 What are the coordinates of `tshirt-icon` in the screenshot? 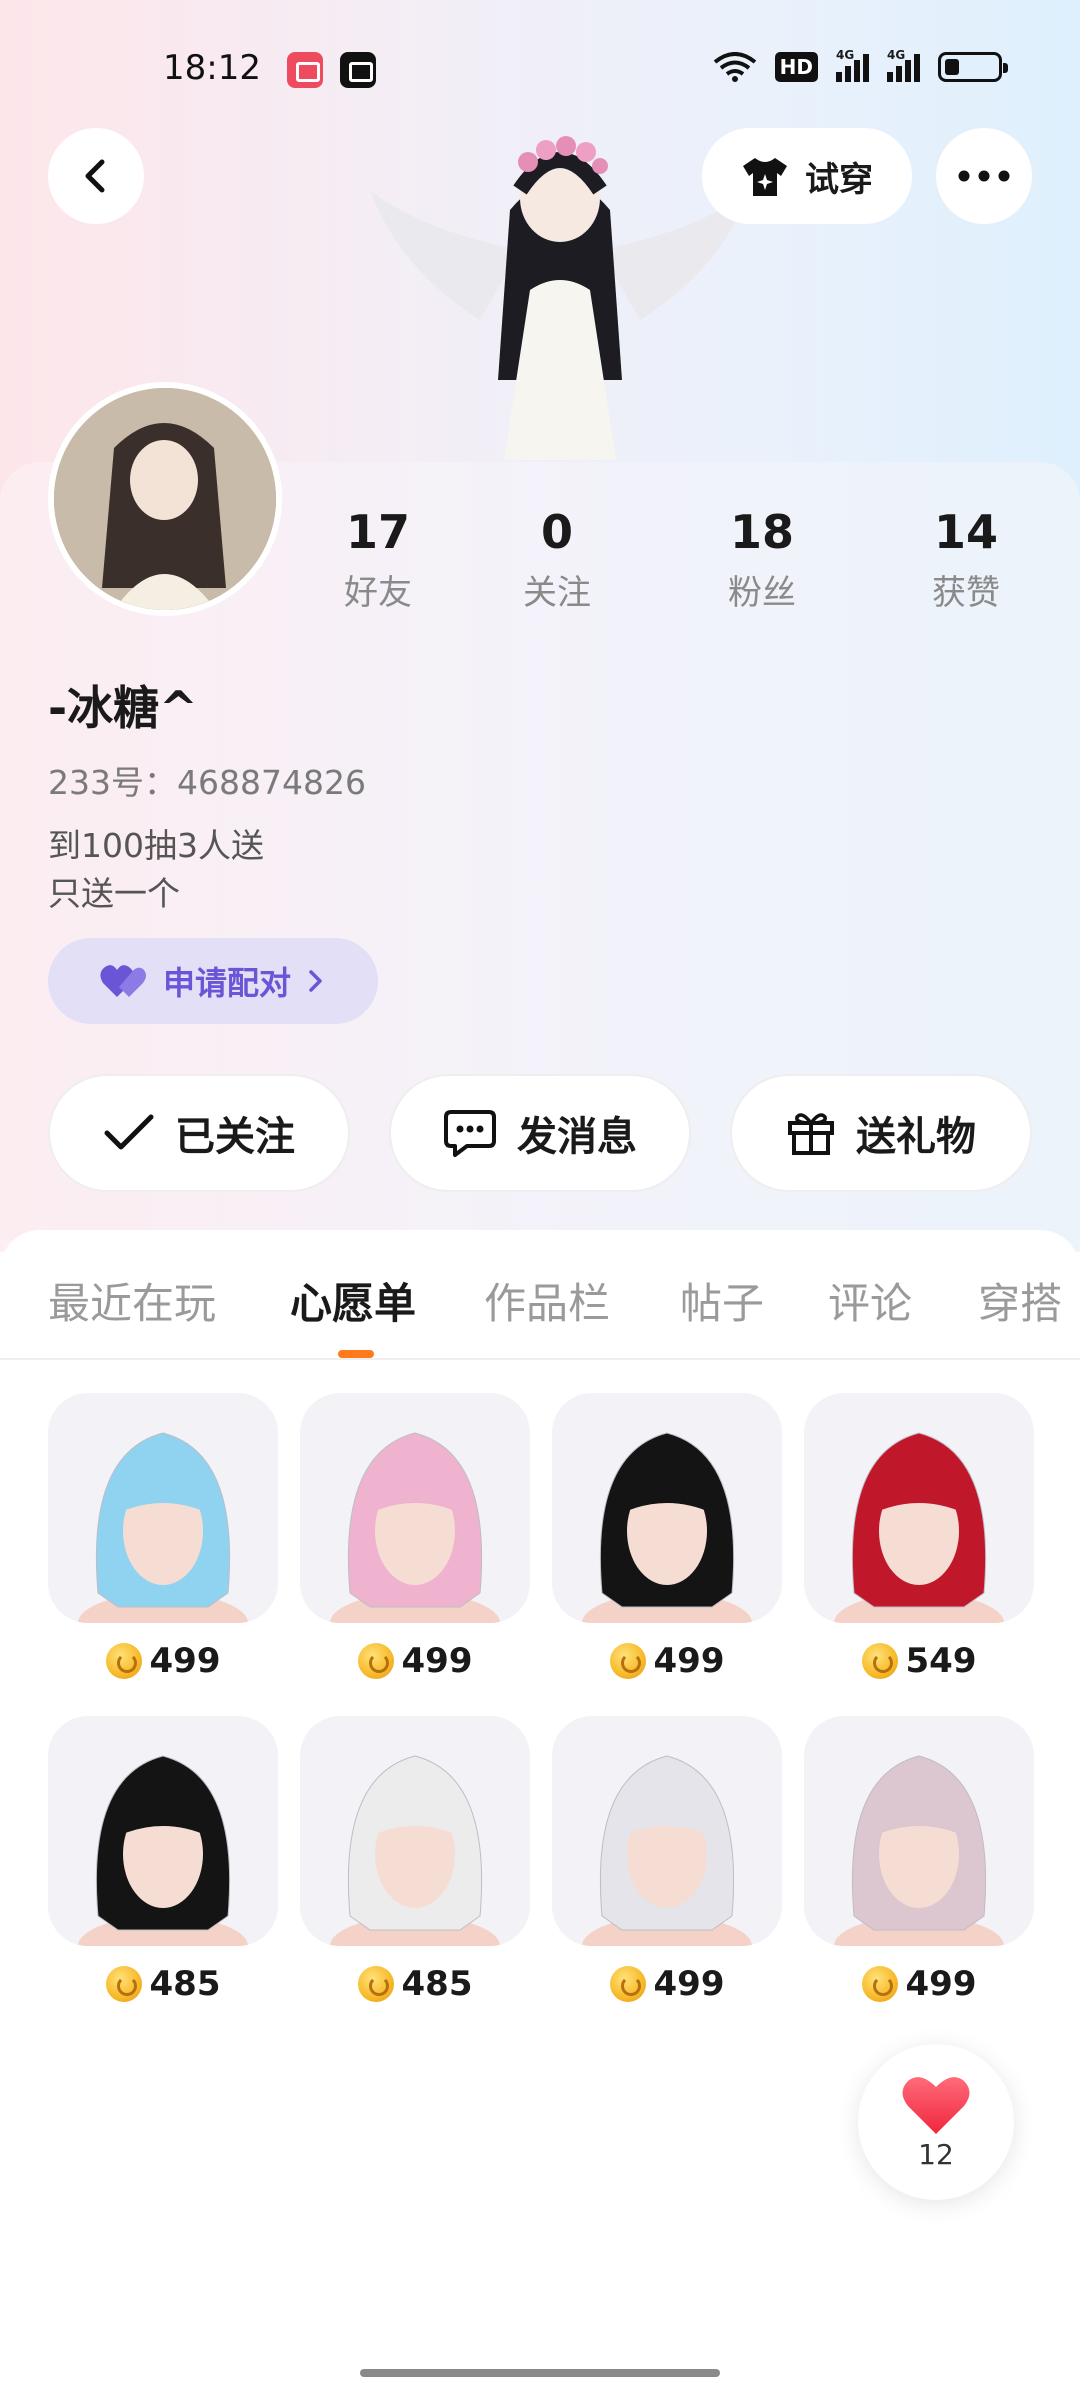 It's located at (765, 177).